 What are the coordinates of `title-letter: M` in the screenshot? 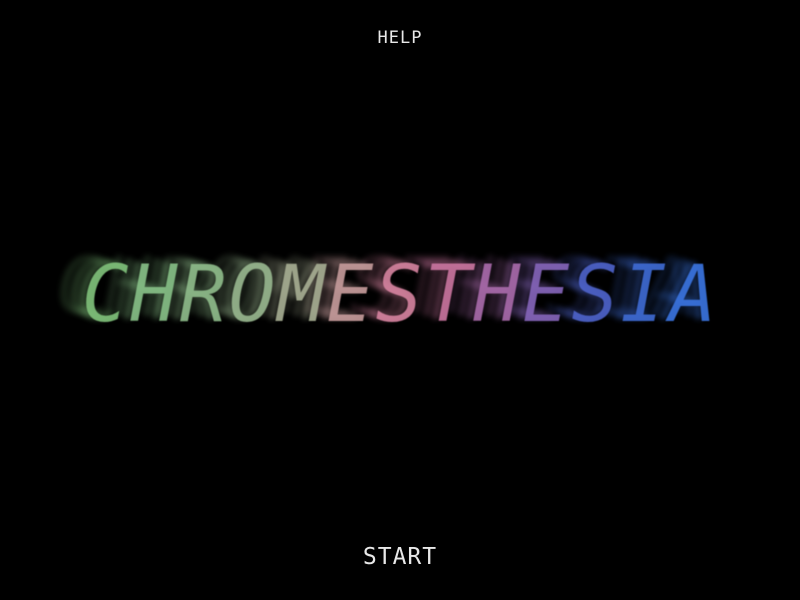 It's located at (302, 295).